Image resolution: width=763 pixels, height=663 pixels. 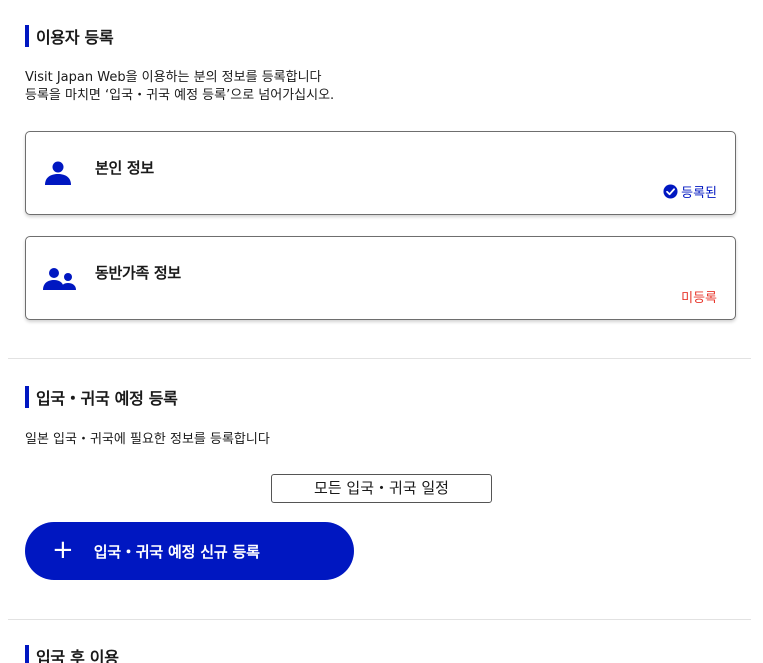 What do you see at coordinates (107, 398) in the screenshot?
I see `entry-registration-title: 입국・귀국 예정 등록` at bounding box center [107, 398].